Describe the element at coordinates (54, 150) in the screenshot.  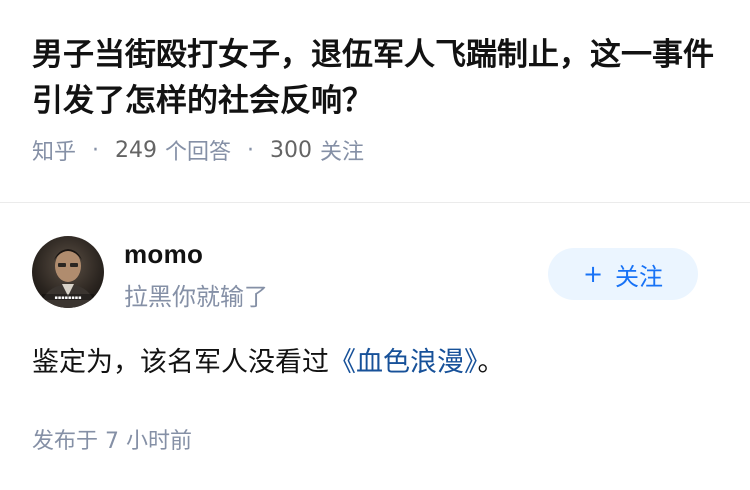
I see `source-label: 知乎` at that location.